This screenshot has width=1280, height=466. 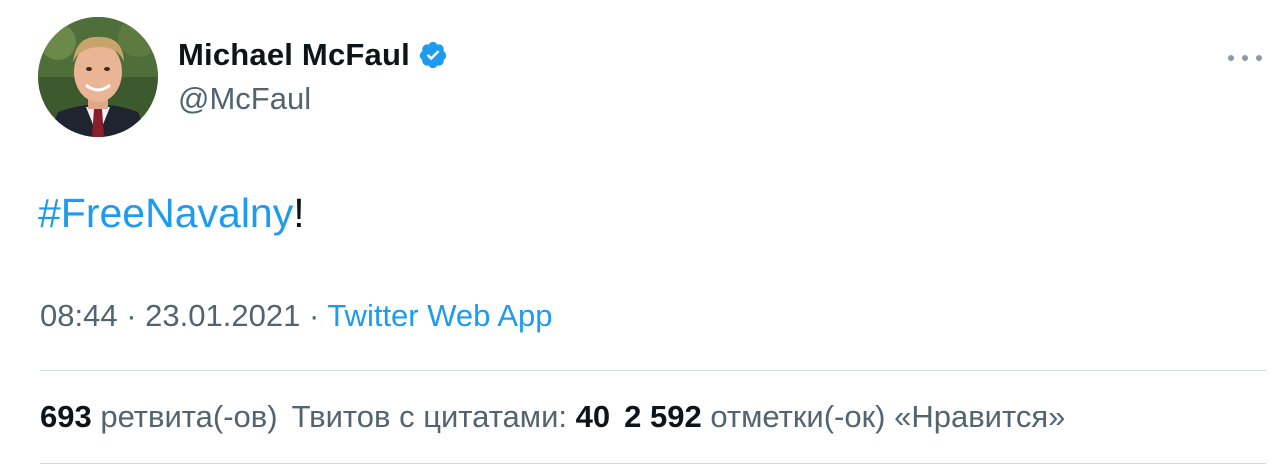 I want to click on likes-stat: 2 592 отметки(-ок) «Нравится», so click(x=844, y=416).